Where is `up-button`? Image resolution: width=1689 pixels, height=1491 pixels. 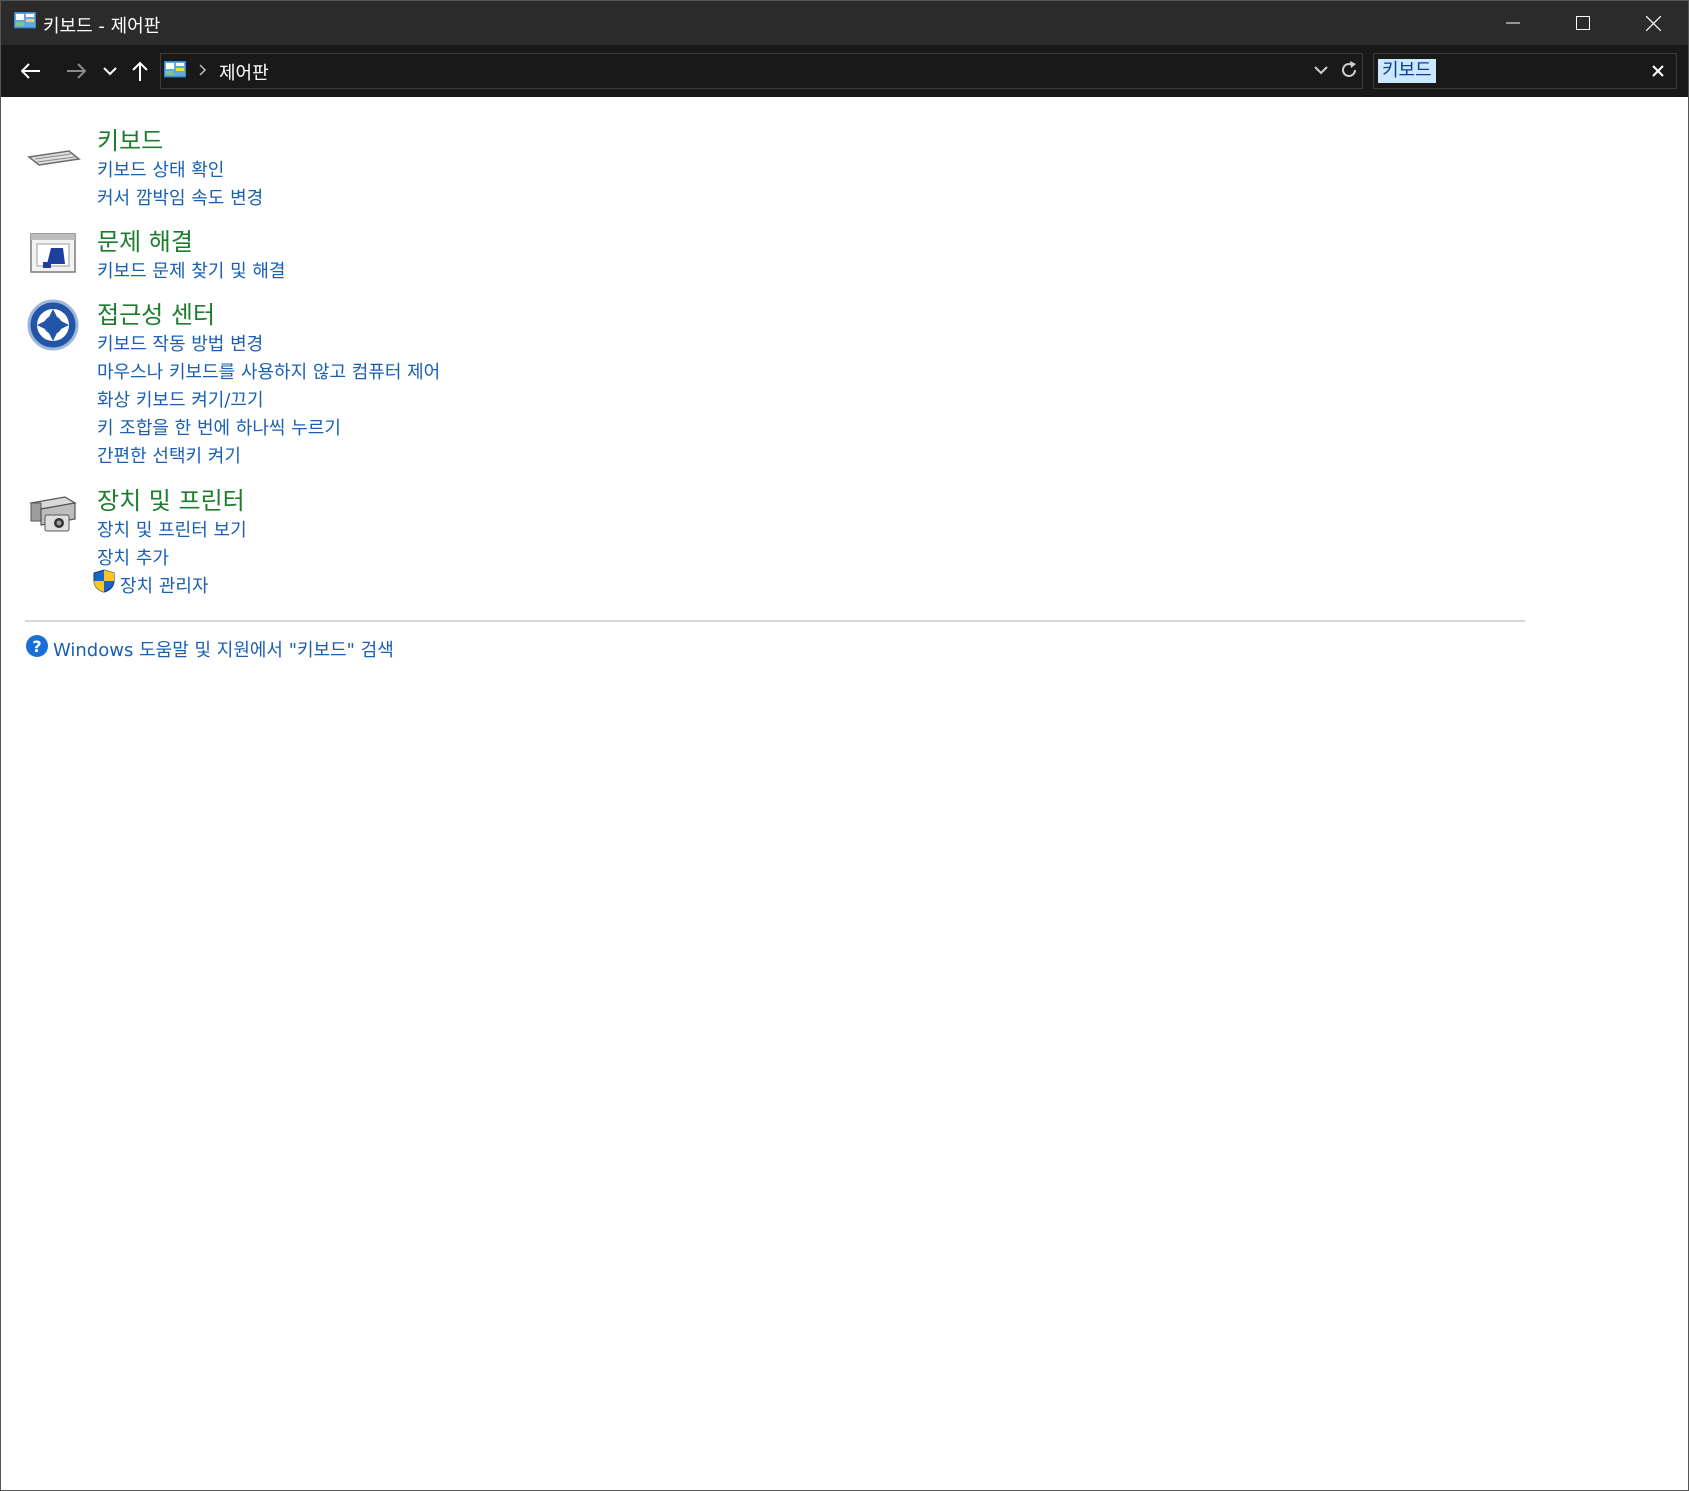 up-button is located at coordinates (140, 71).